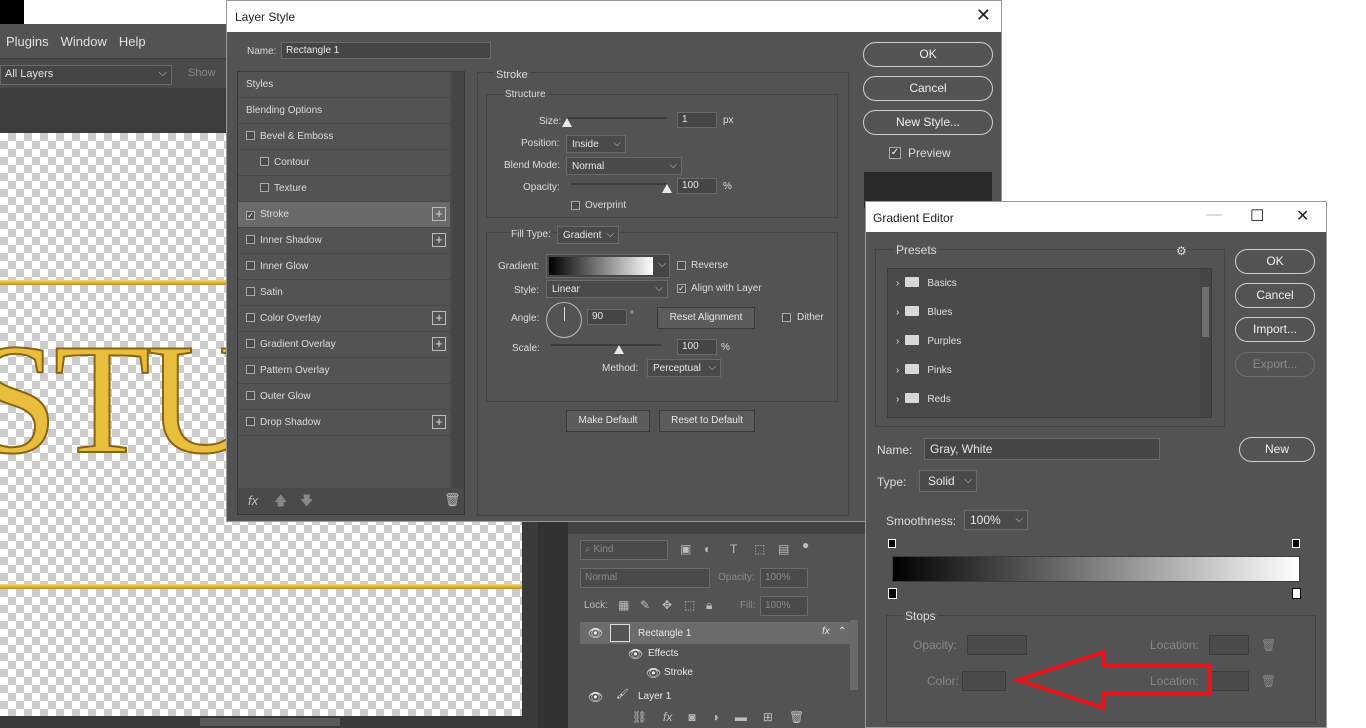 This screenshot has height=728, width=1366. I want to click on style-item-bevel-emboss: Bevel & Emboss, so click(344, 137).